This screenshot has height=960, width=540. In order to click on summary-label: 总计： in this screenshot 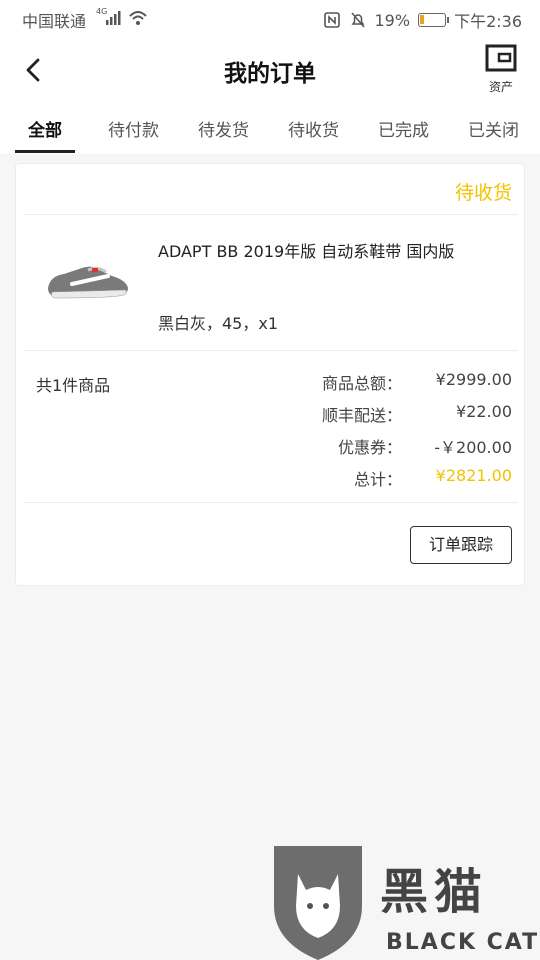, I will do `click(377, 479)`.